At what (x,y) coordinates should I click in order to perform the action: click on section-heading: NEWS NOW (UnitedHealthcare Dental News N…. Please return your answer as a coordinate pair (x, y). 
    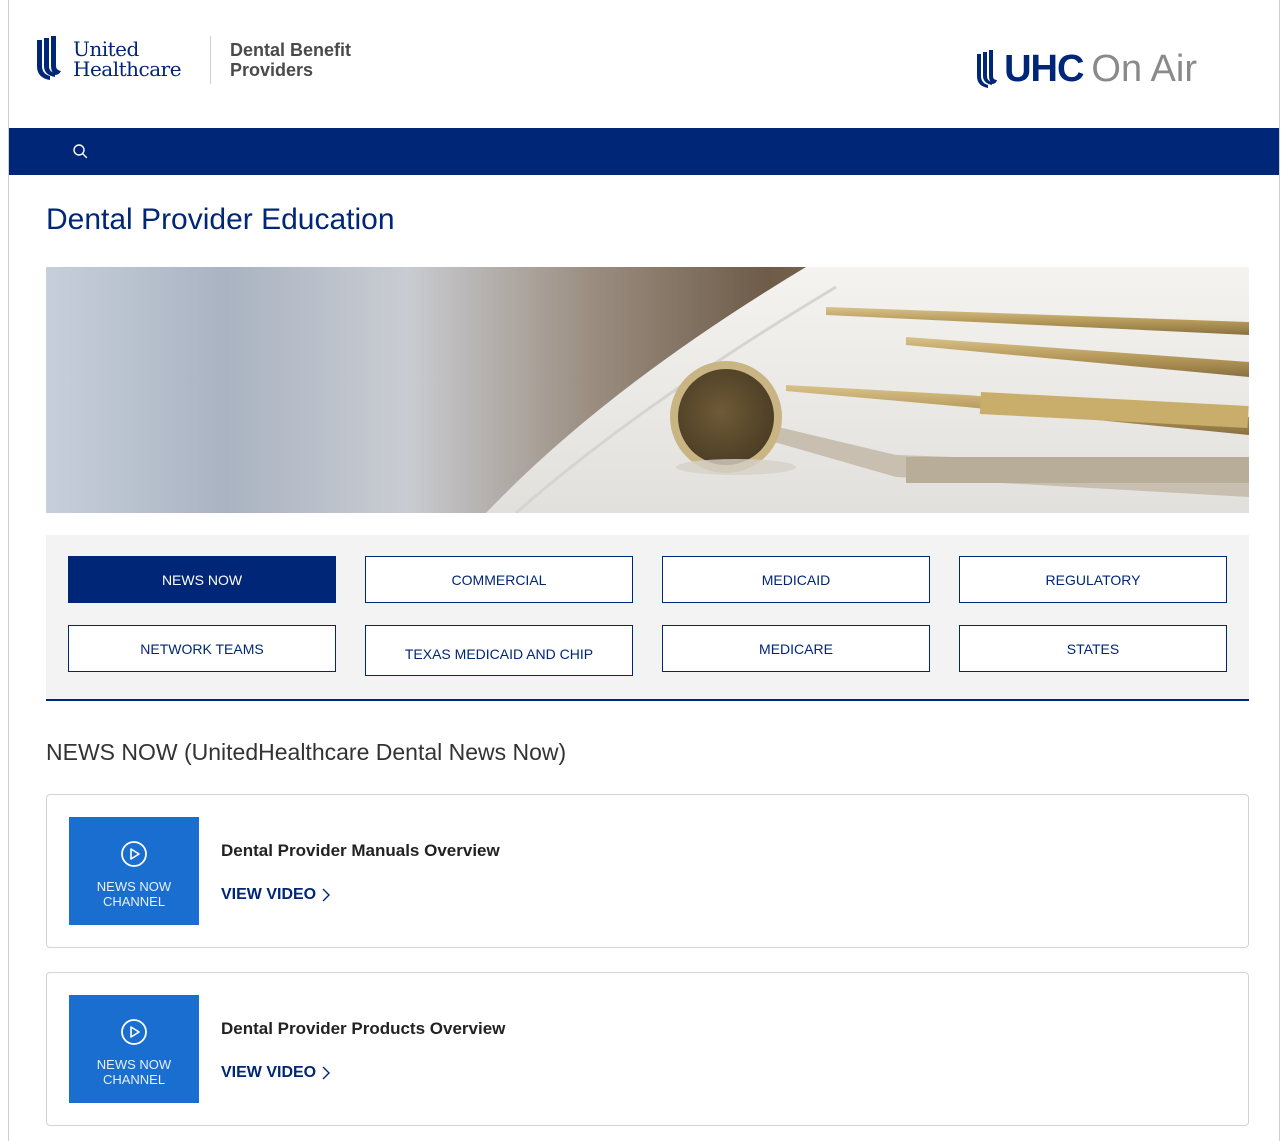
    Looking at the image, I should click on (306, 752).